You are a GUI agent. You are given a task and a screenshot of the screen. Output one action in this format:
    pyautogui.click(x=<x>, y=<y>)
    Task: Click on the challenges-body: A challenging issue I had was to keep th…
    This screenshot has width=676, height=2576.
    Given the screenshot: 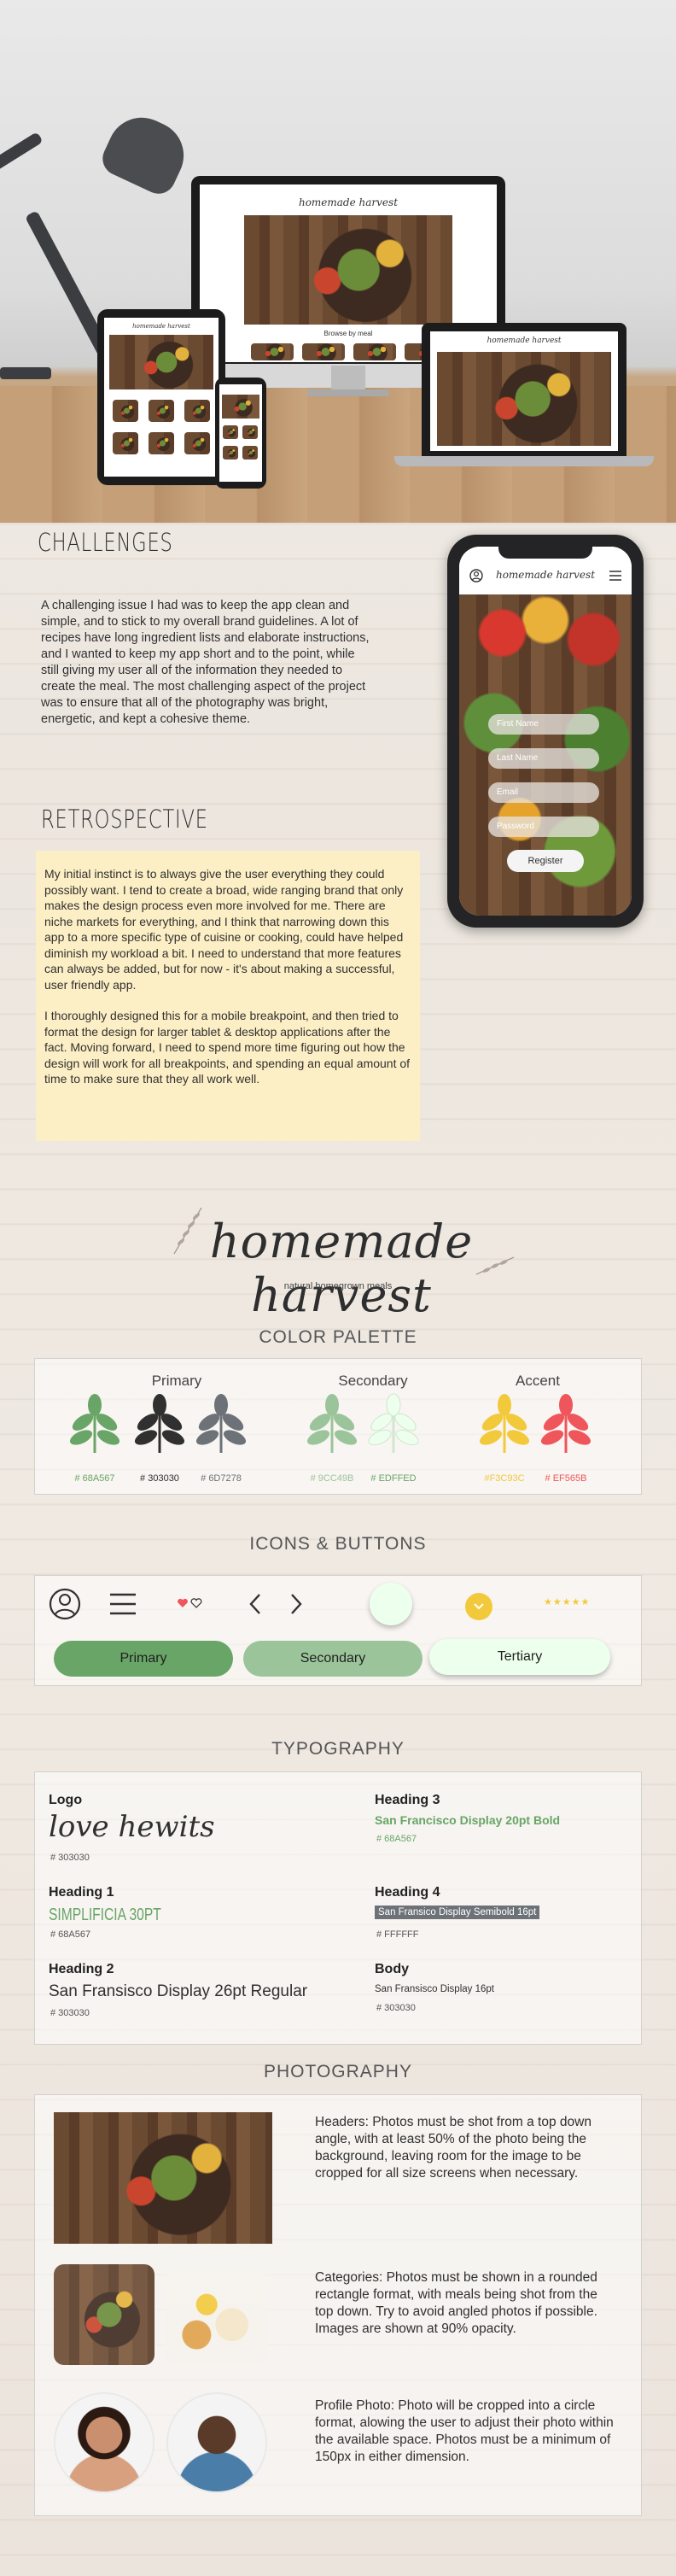 What is the action you would take?
    pyautogui.click(x=205, y=662)
    